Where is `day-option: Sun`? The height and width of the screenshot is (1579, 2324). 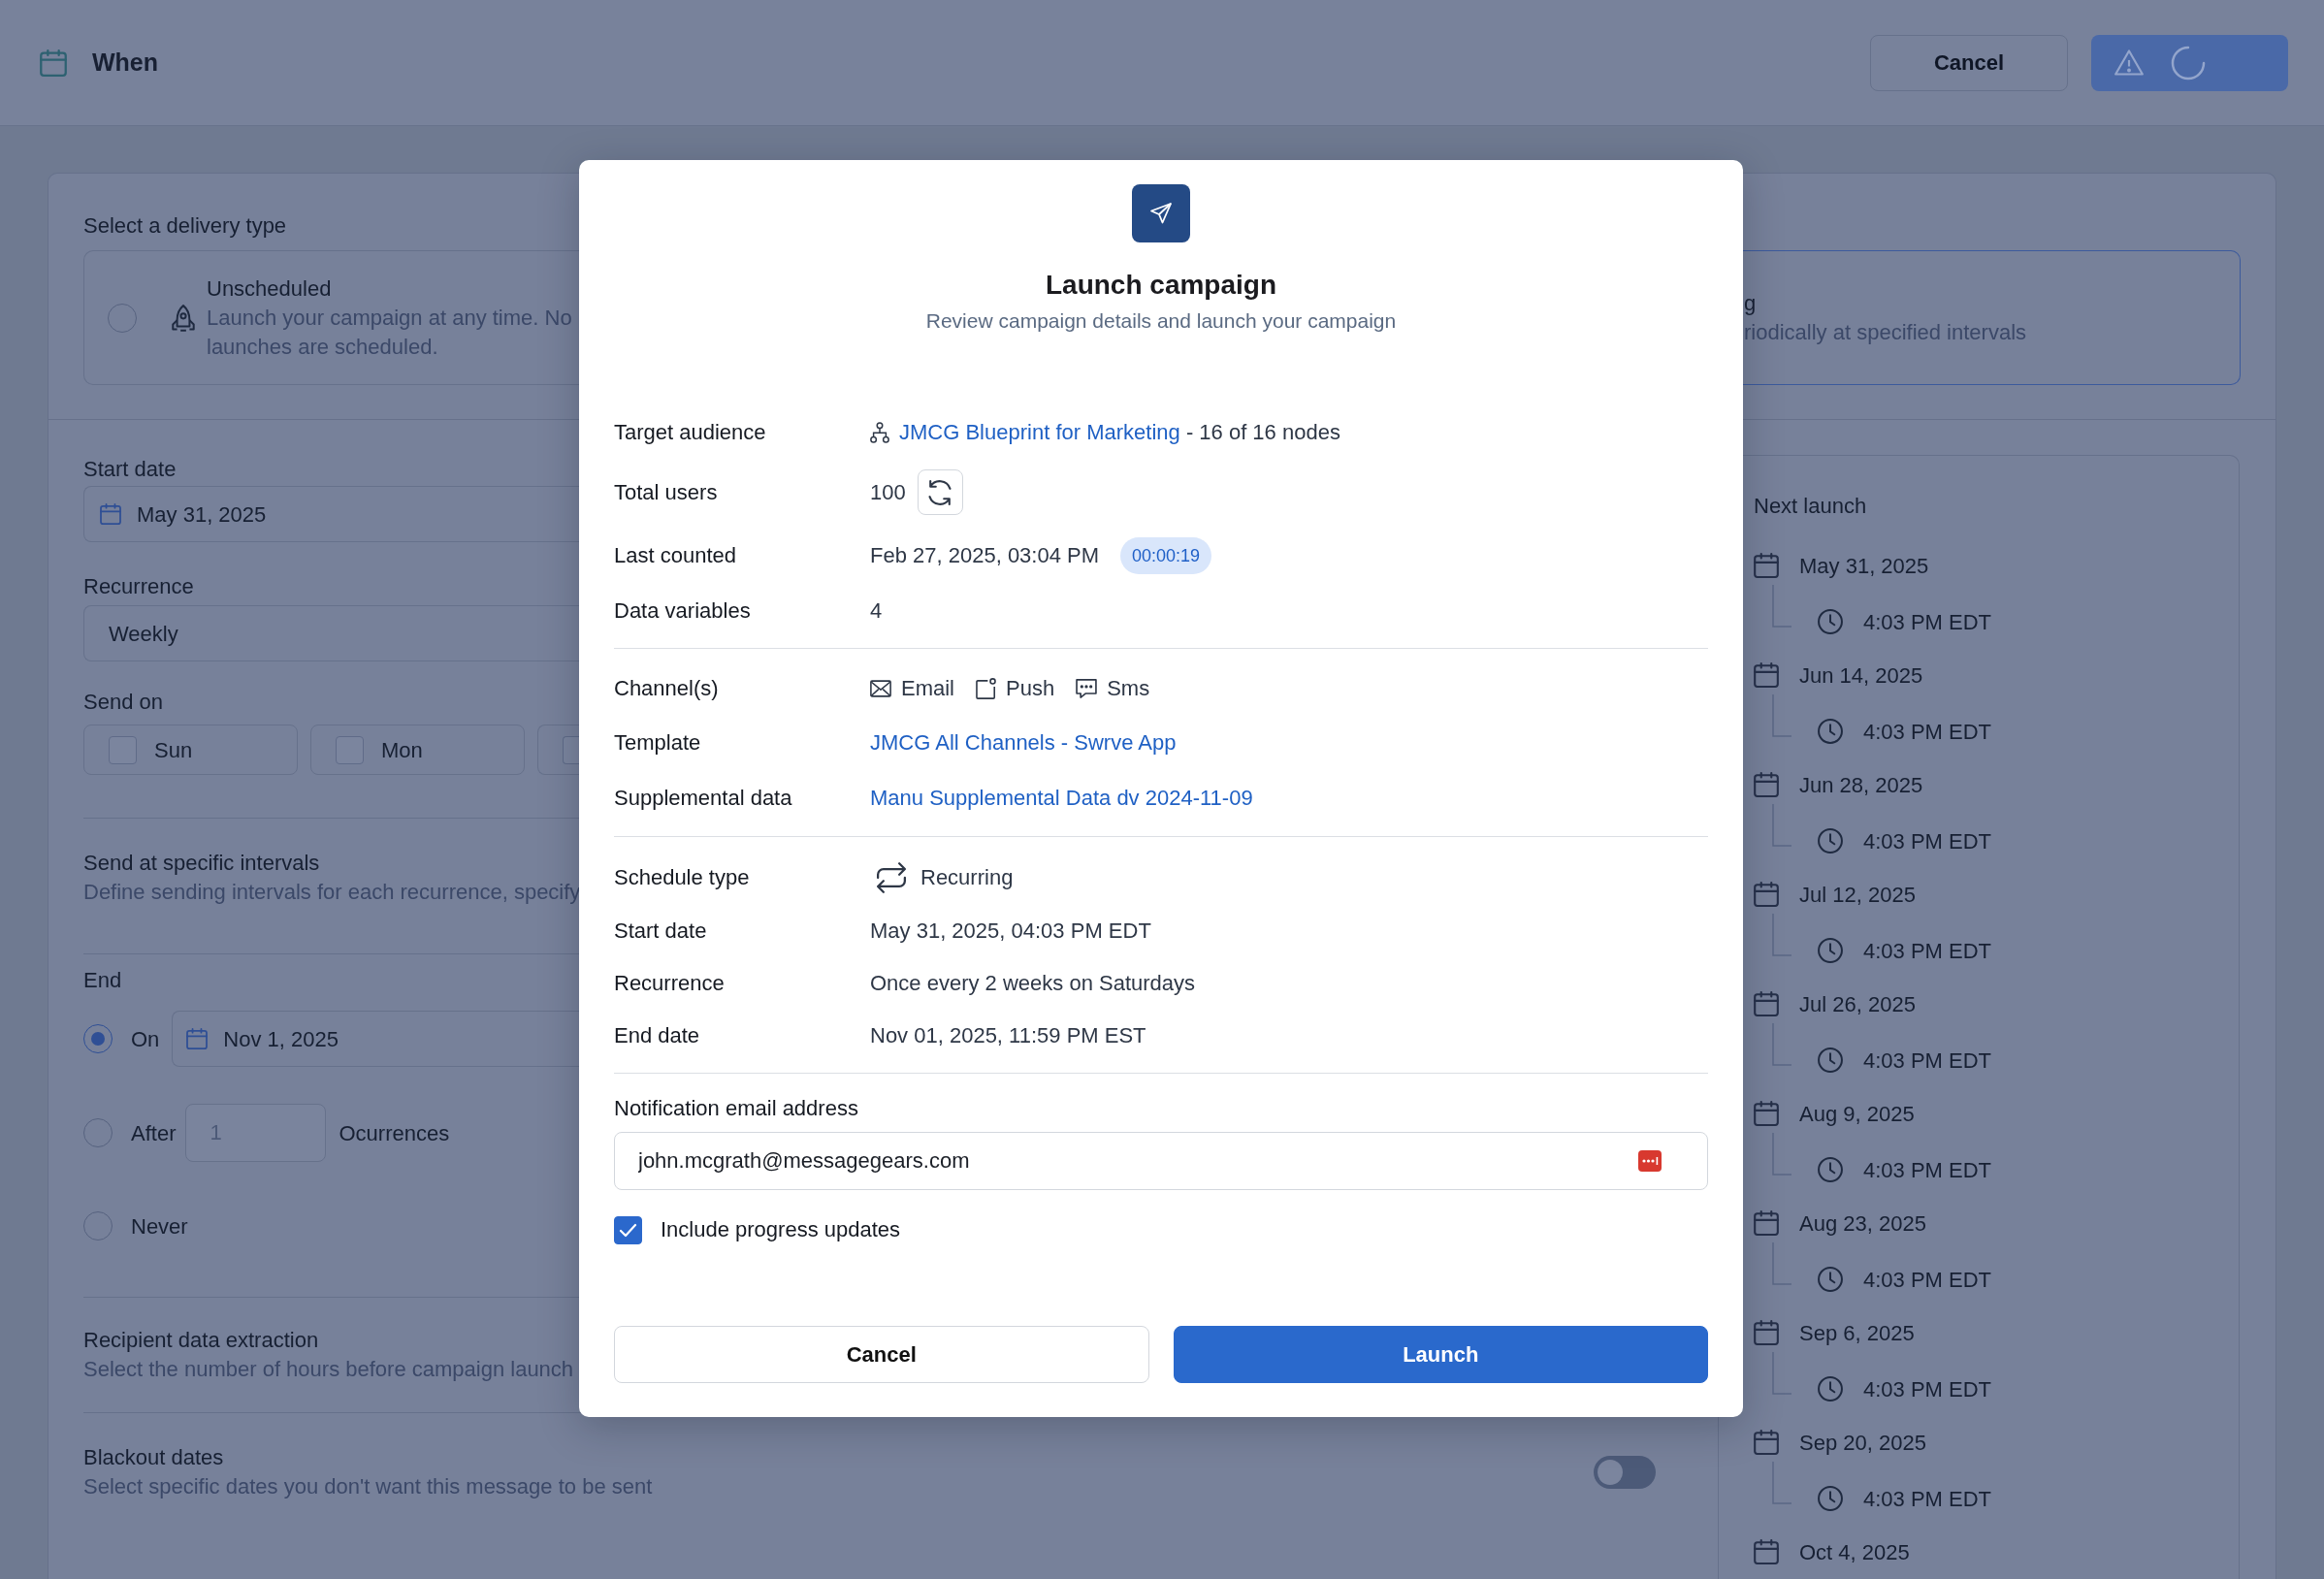 day-option: Sun is located at coordinates (190, 750).